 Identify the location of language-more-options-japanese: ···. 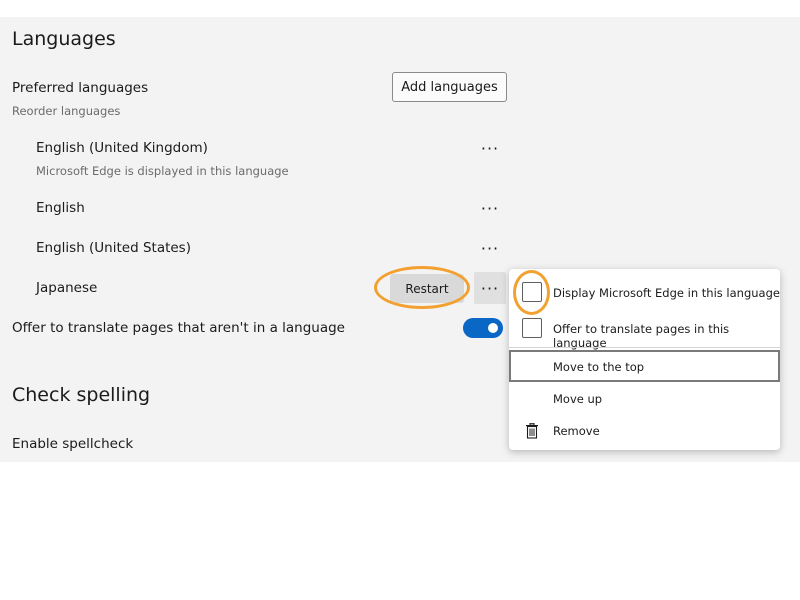
(490, 288).